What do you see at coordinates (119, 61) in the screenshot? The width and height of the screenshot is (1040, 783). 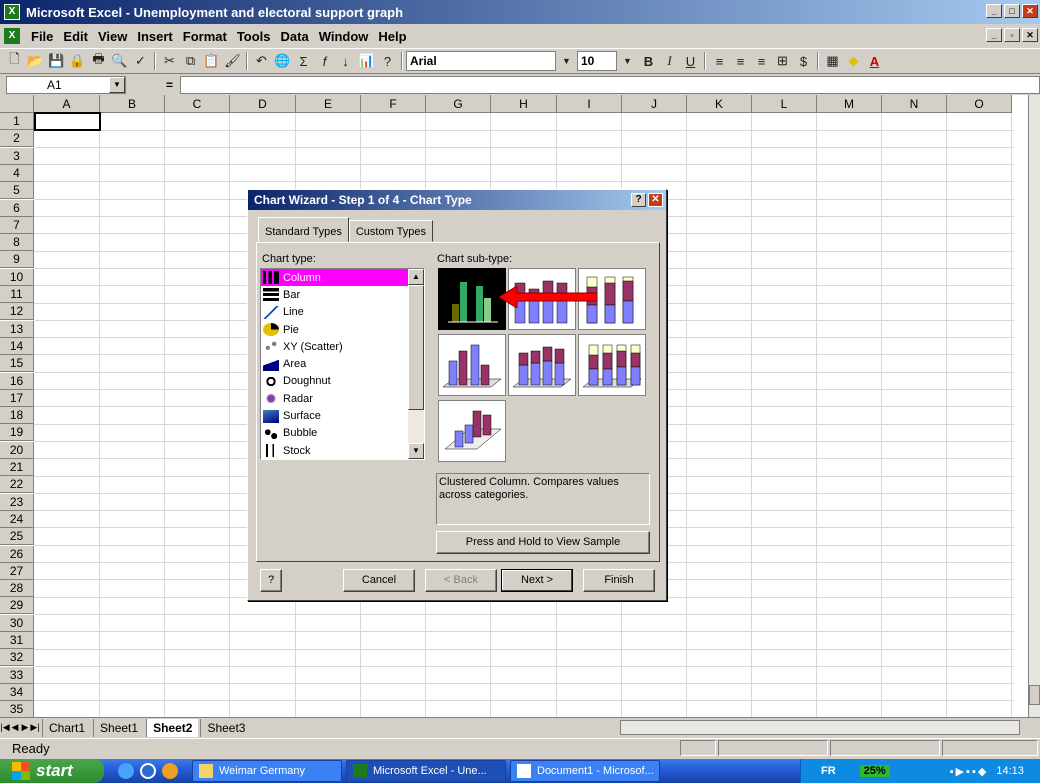 I see `print-preview-icon: 🔍` at bounding box center [119, 61].